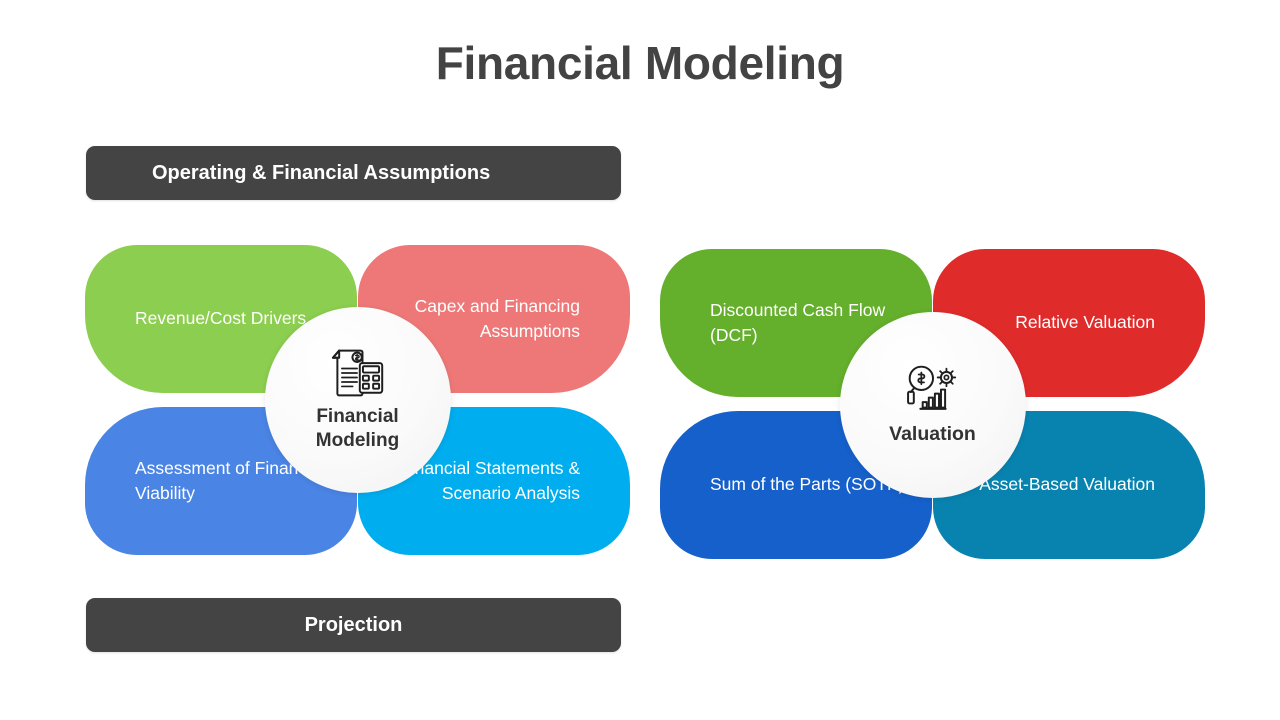  I want to click on banner-operating-financial-assumptions: Operating & Financial Assumptions, so click(353, 173).